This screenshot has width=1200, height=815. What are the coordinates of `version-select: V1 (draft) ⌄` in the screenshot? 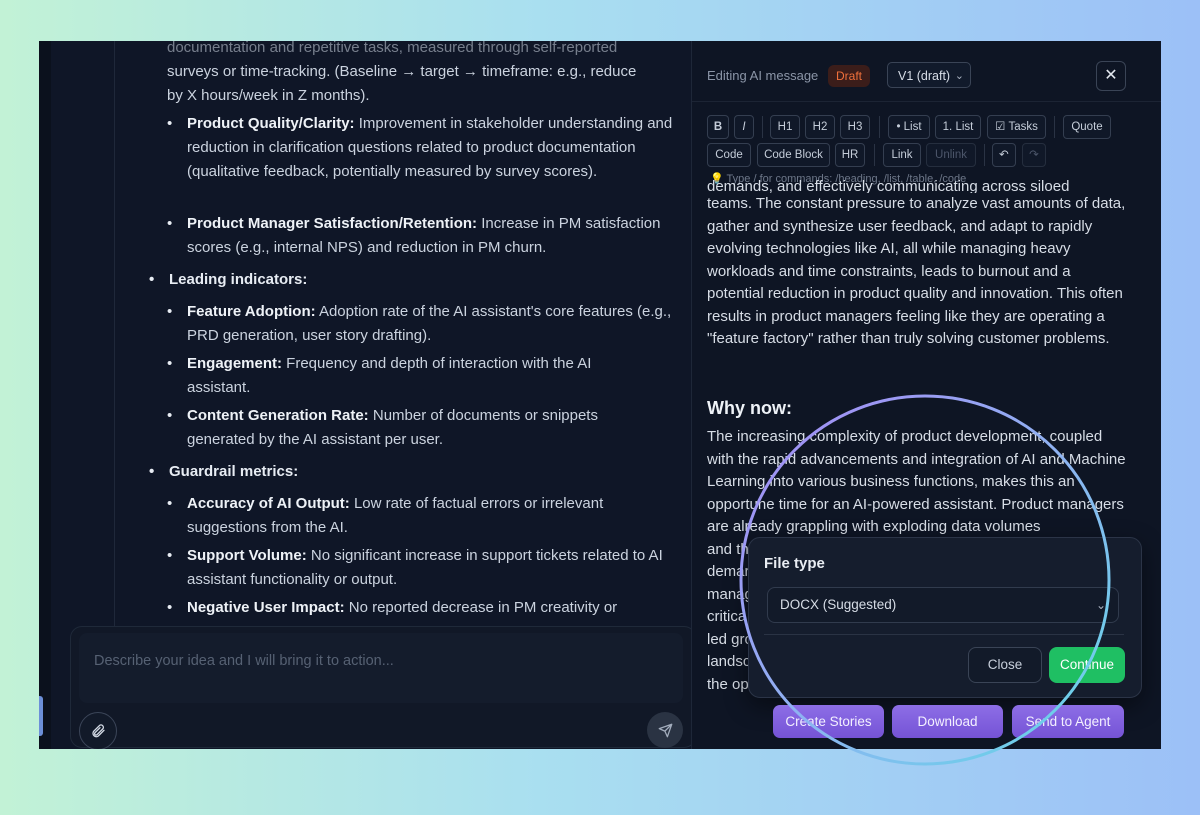 It's located at (929, 75).